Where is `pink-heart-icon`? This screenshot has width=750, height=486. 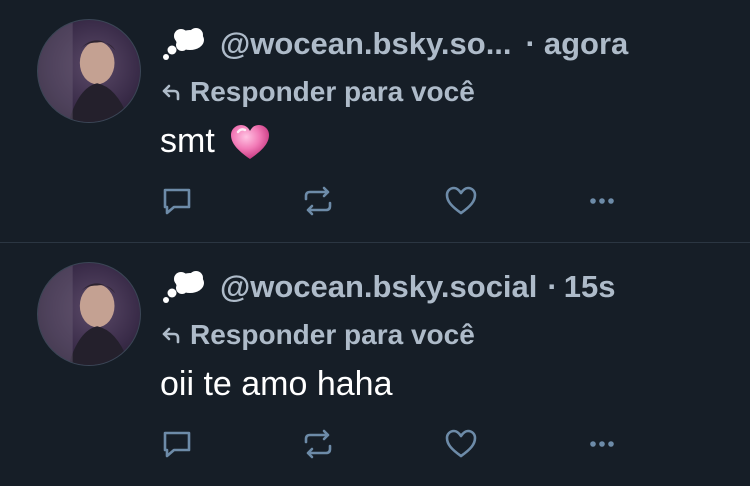 pink-heart-icon is located at coordinates (249, 141).